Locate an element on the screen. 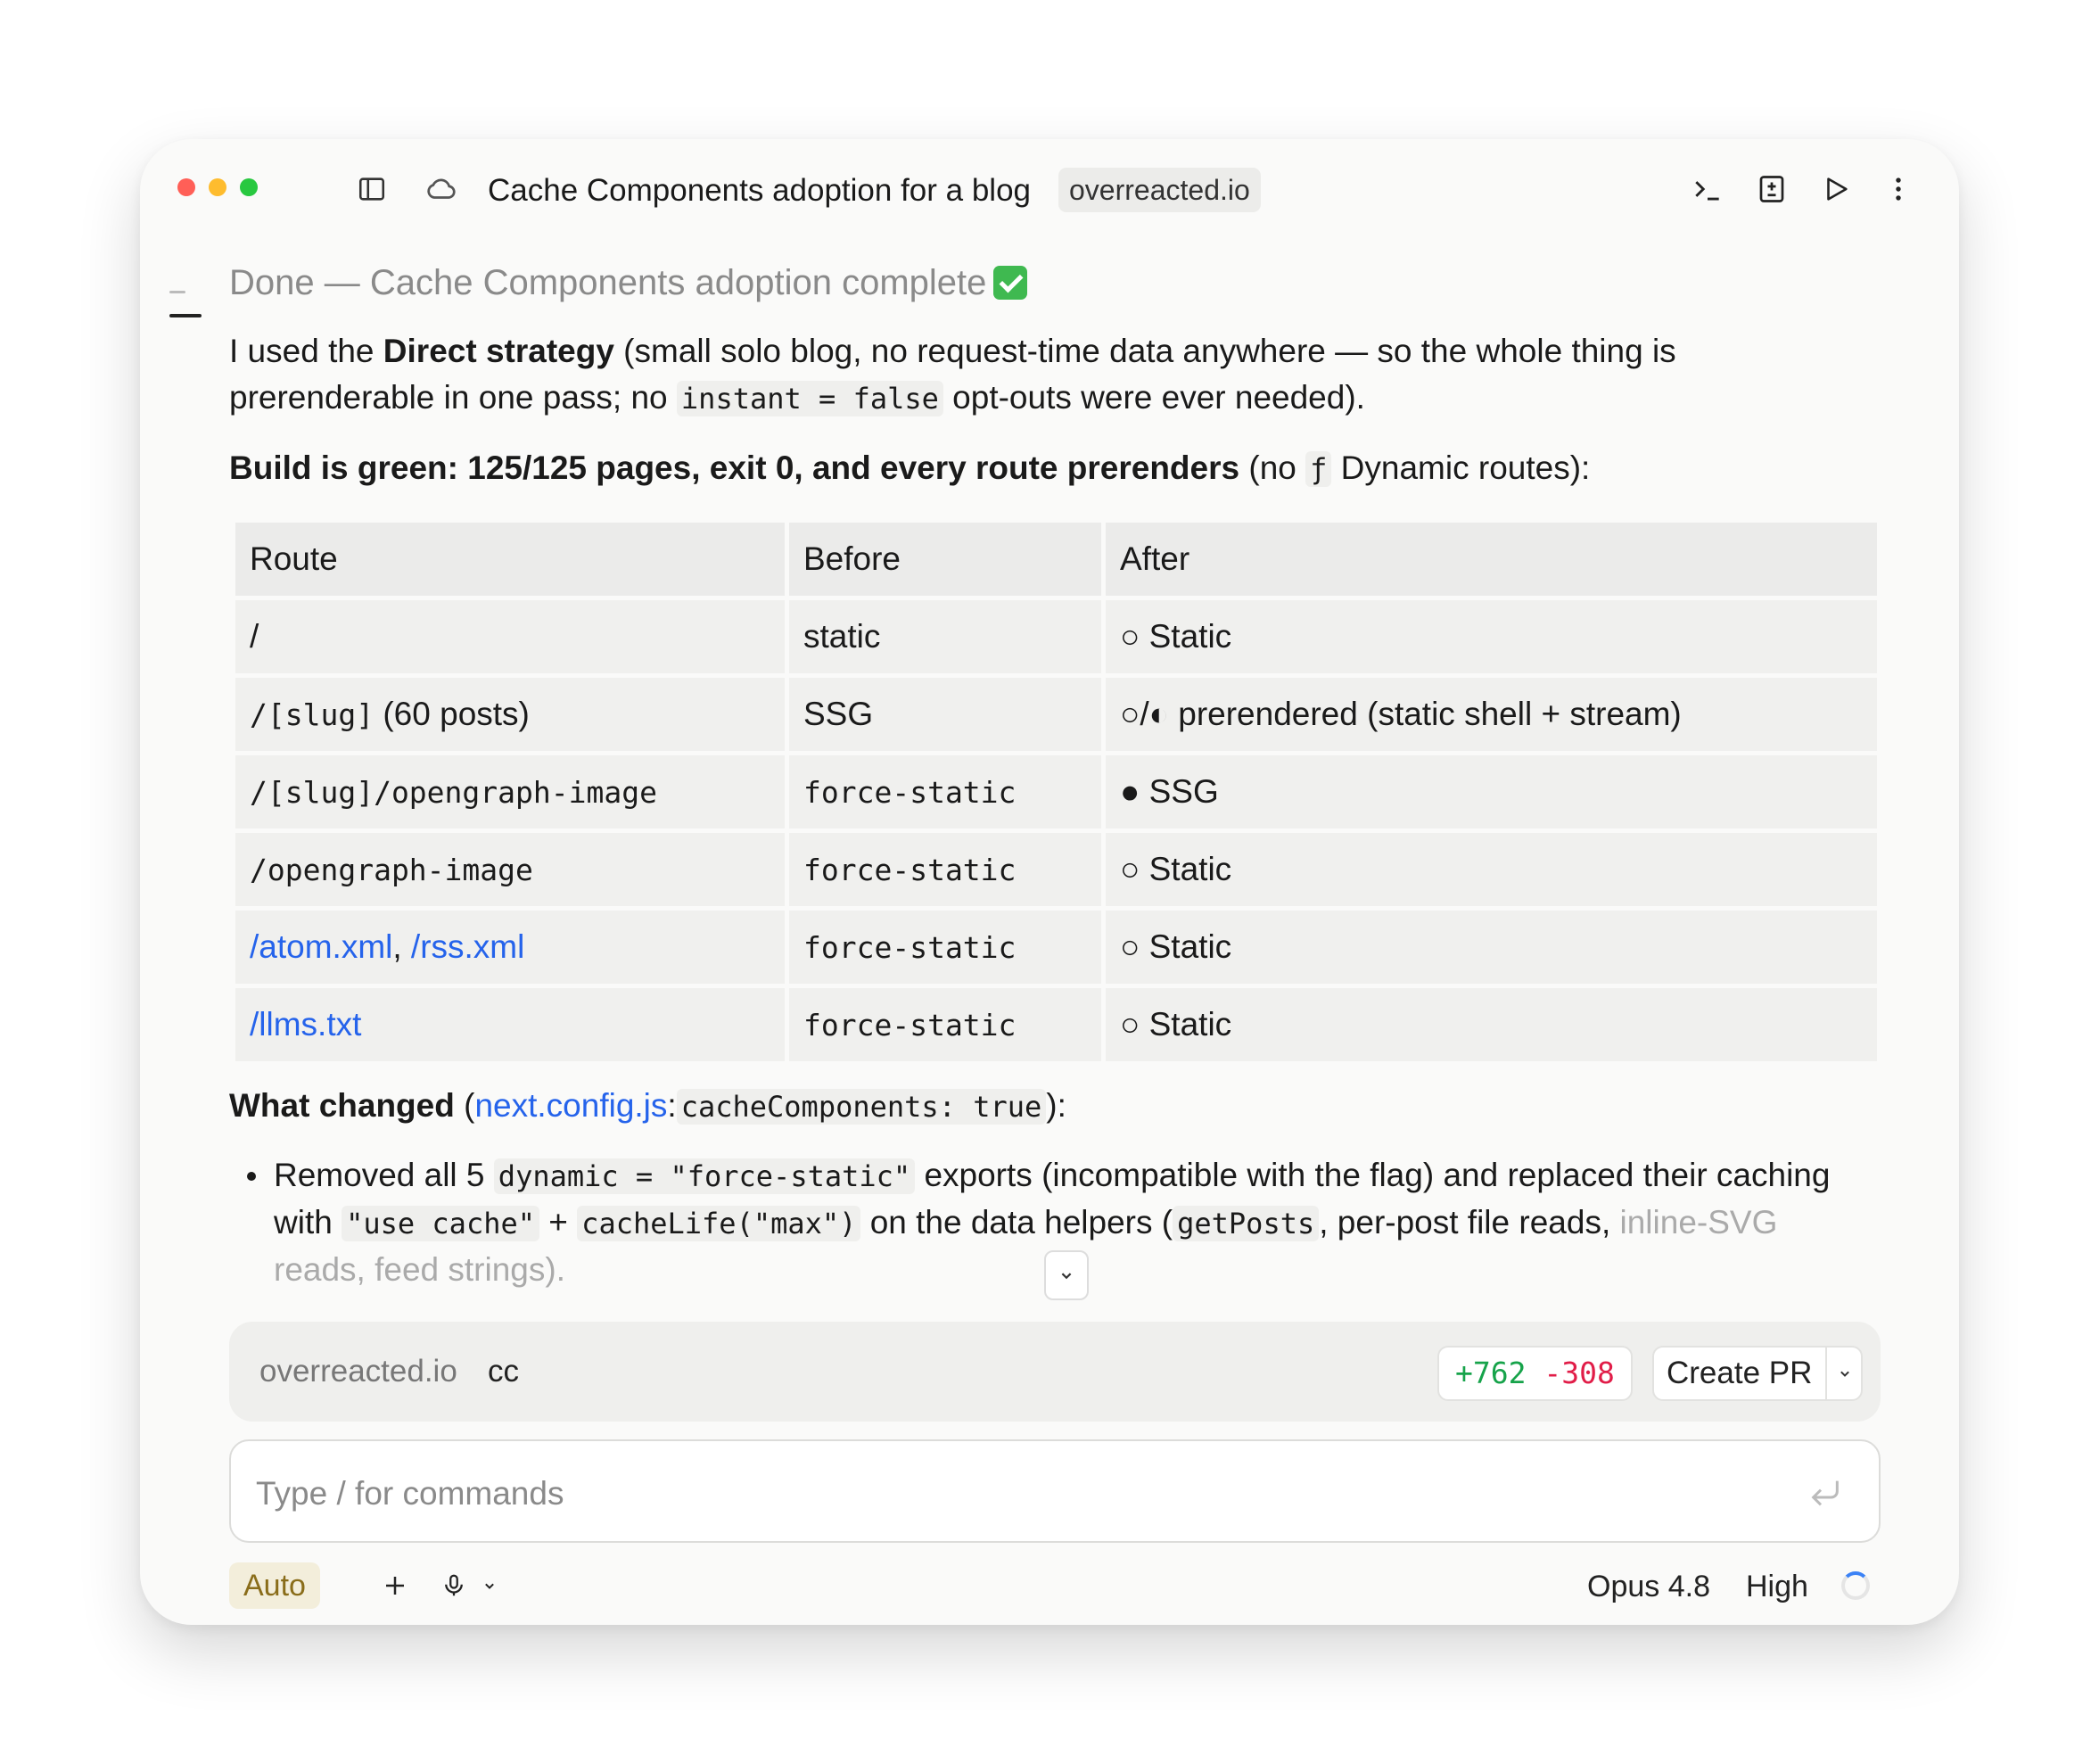 Image resolution: width=2099 pixels, height=1764 pixels. window-controls is located at coordinates (217, 187).